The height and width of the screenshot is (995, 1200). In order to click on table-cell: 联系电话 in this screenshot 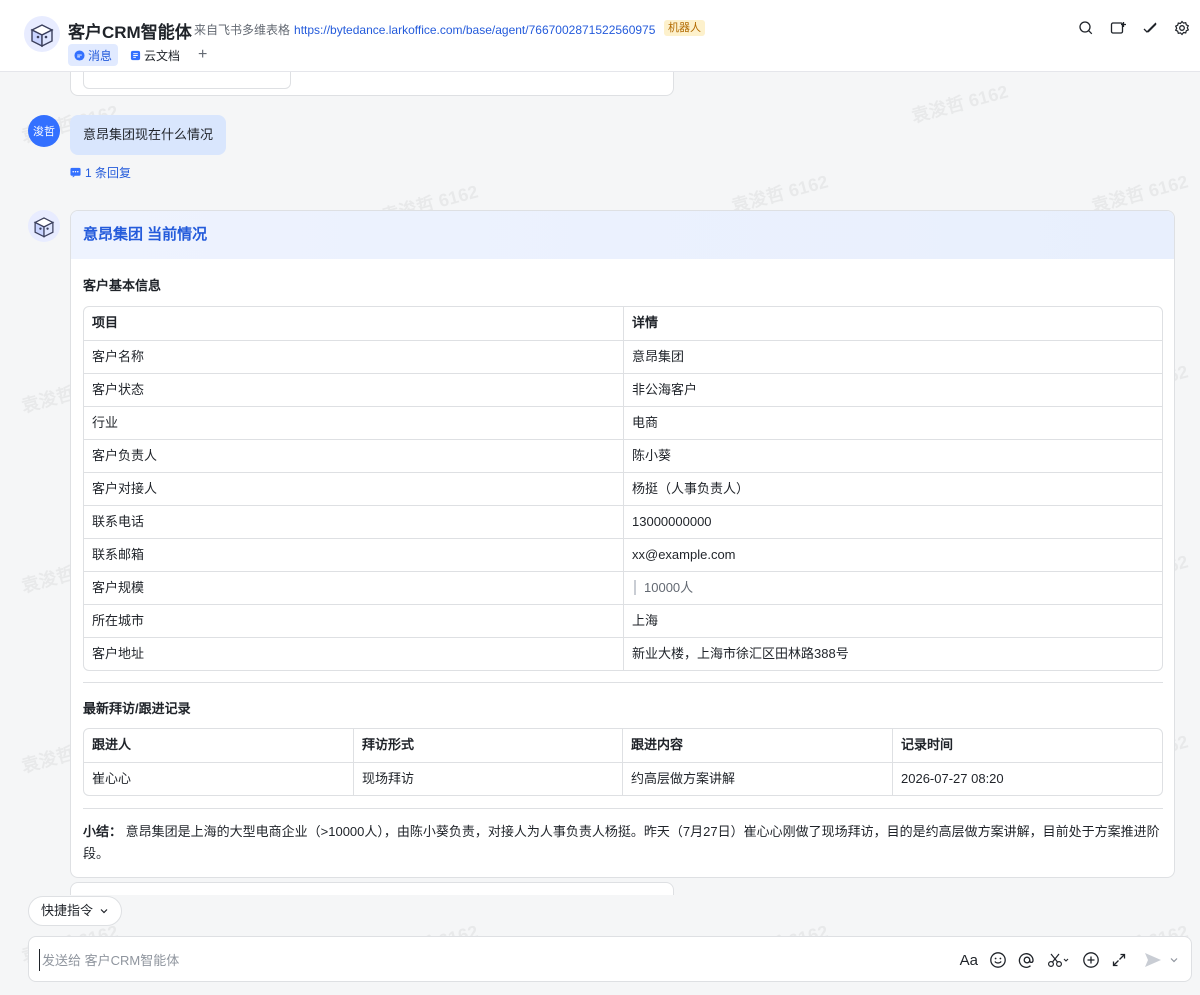, I will do `click(118, 521)`.